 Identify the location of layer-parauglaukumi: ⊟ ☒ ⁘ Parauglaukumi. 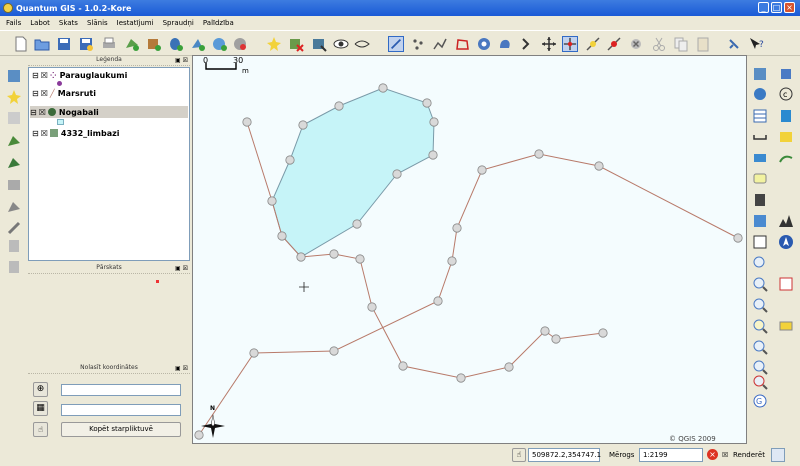
(110, 75).